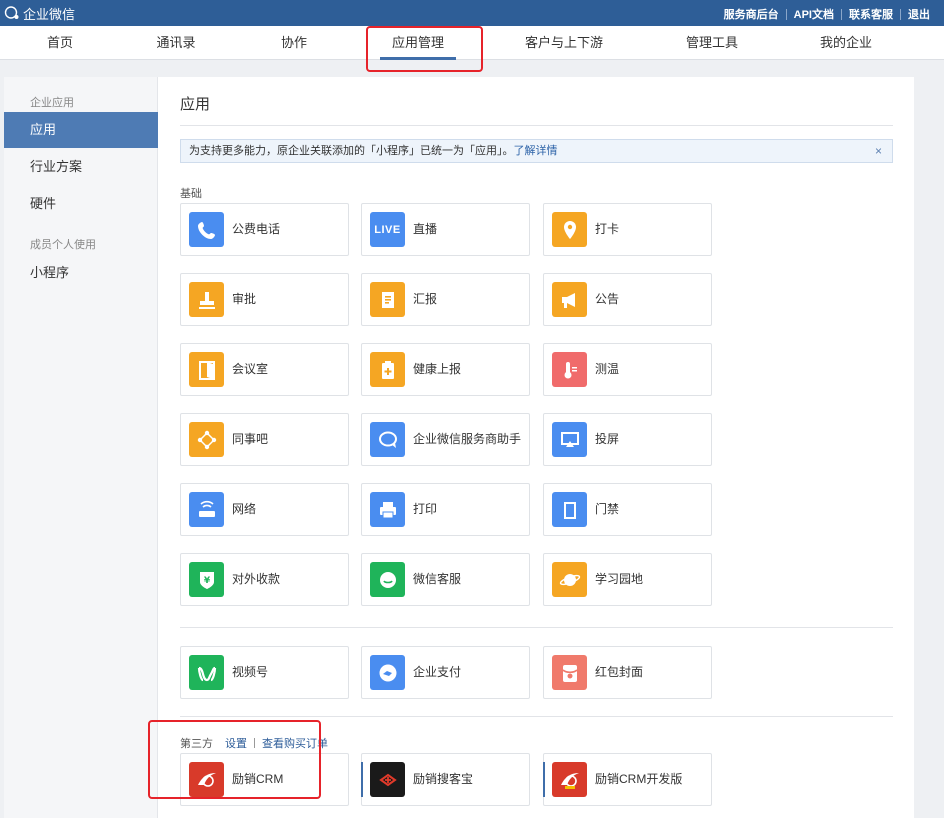  Describe the element at coordinates (627, 672) in the screenshot. I see `app-card: 红包封面` at that location.